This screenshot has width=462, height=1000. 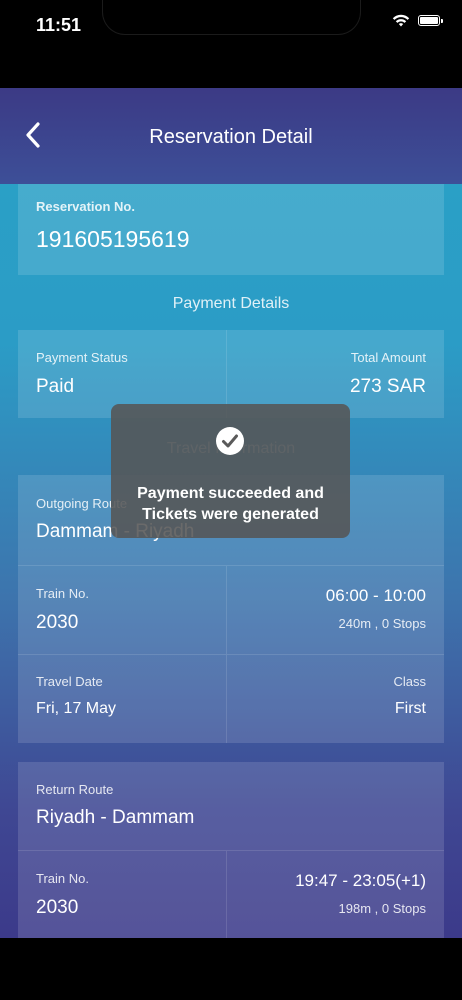 I want to click on return-time-cell: 19:47 - 23:05(+1) 198m , 0 Stops, so click(x=335, y=894).